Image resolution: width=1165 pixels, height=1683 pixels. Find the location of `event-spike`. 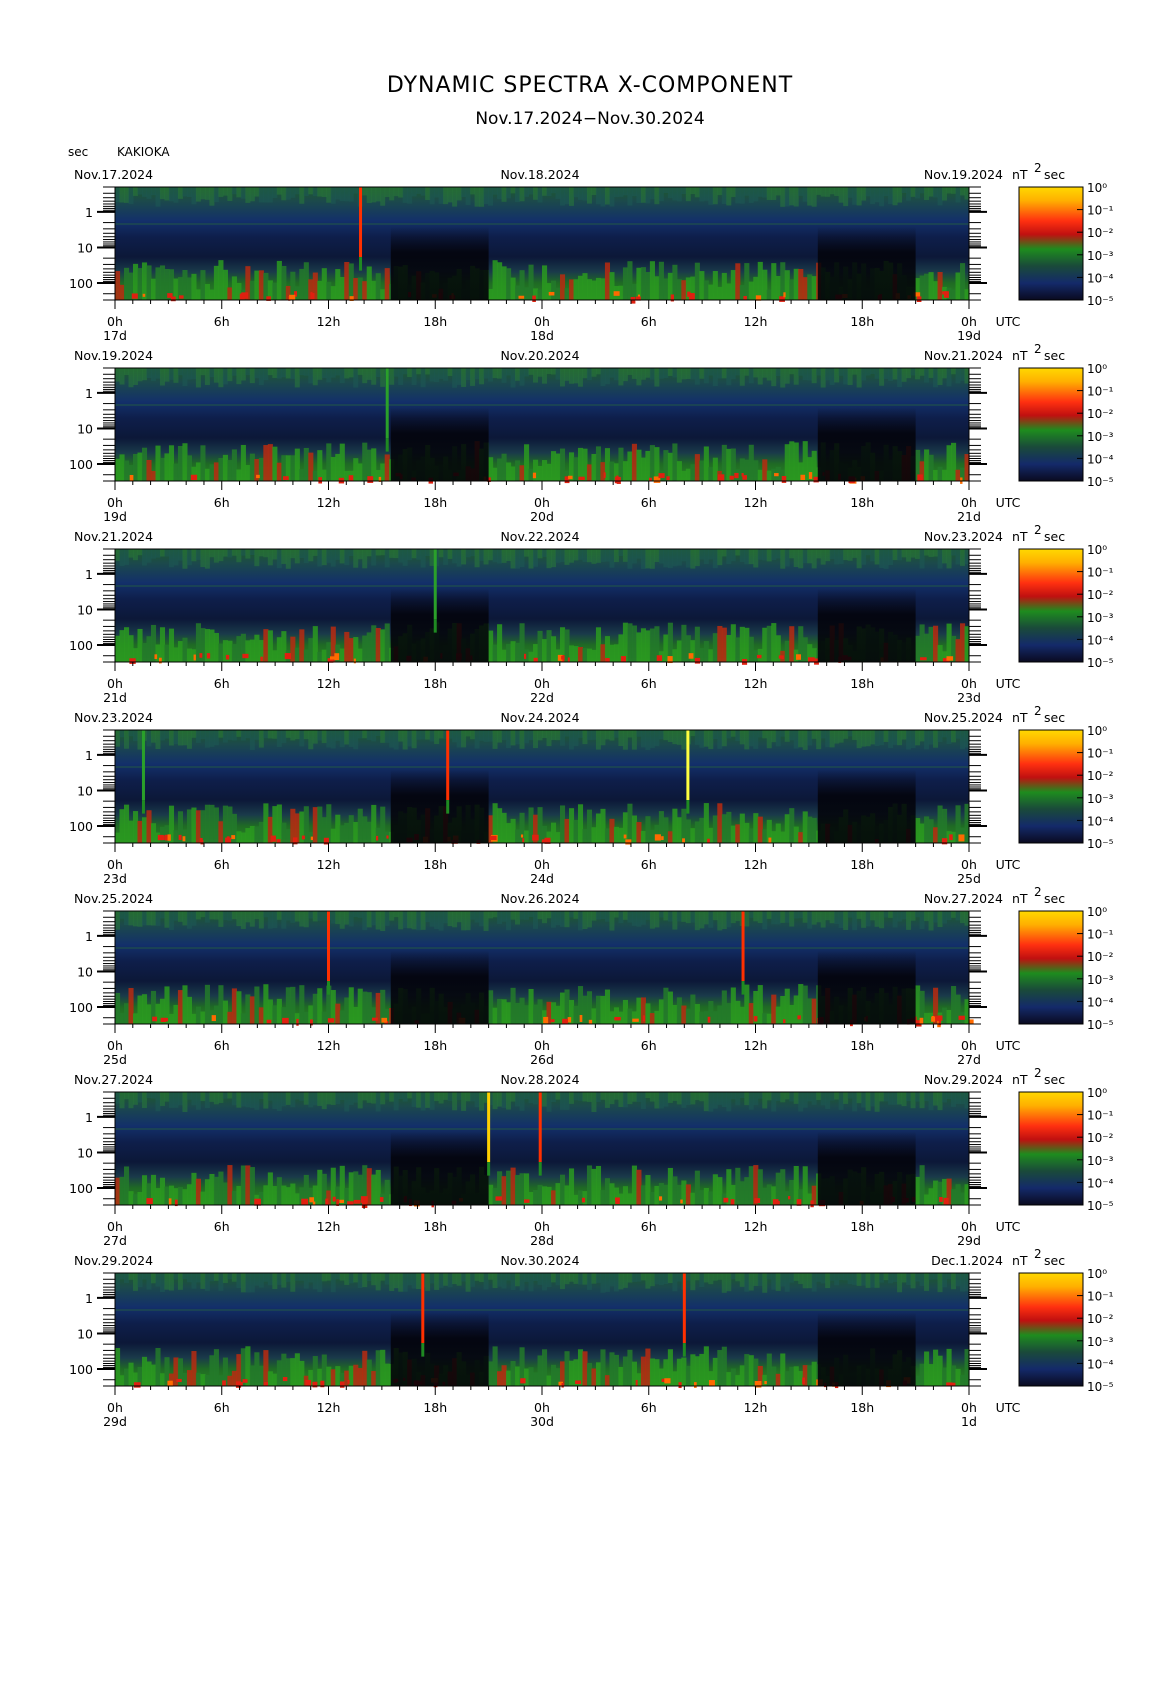

event-spike is located at coordinates (387, 403).